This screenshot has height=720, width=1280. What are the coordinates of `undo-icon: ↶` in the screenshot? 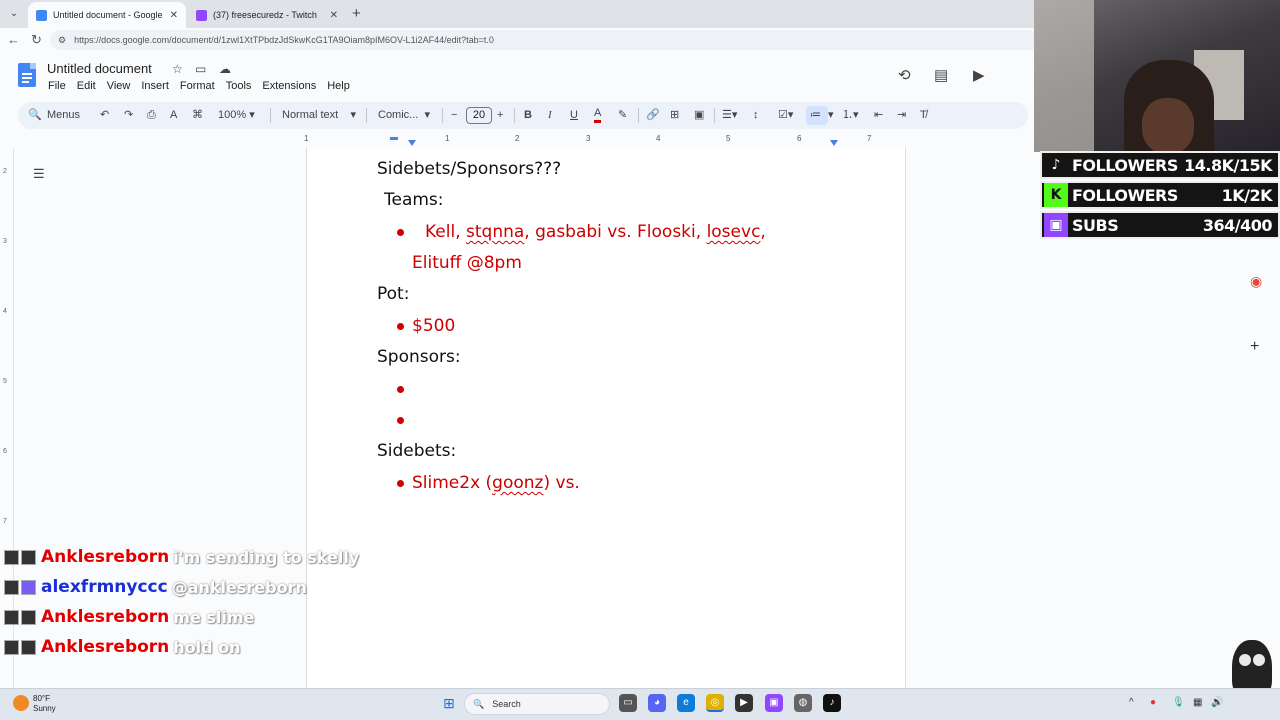 It's located at (104, 115).